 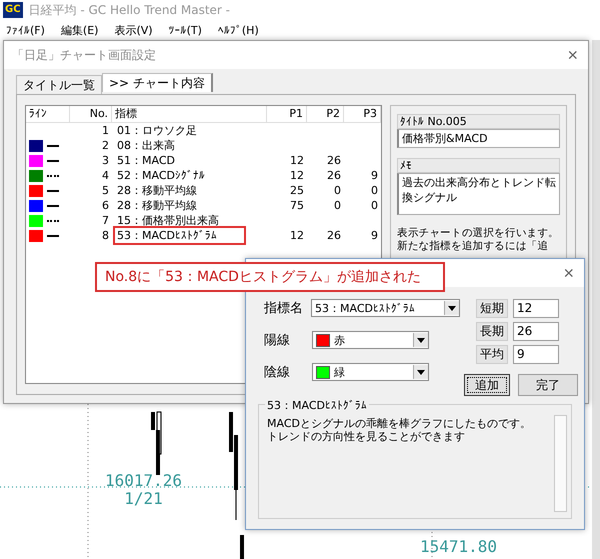 I want to click on column-header: No., so click(x=91, y=114).